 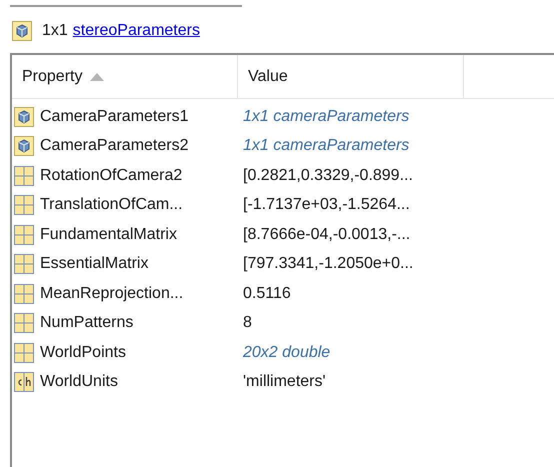 What do you see at coordinates (114, 146) in the screenshot?
I see `property-name: CameraParameters2` at bounding box center [114, 146].